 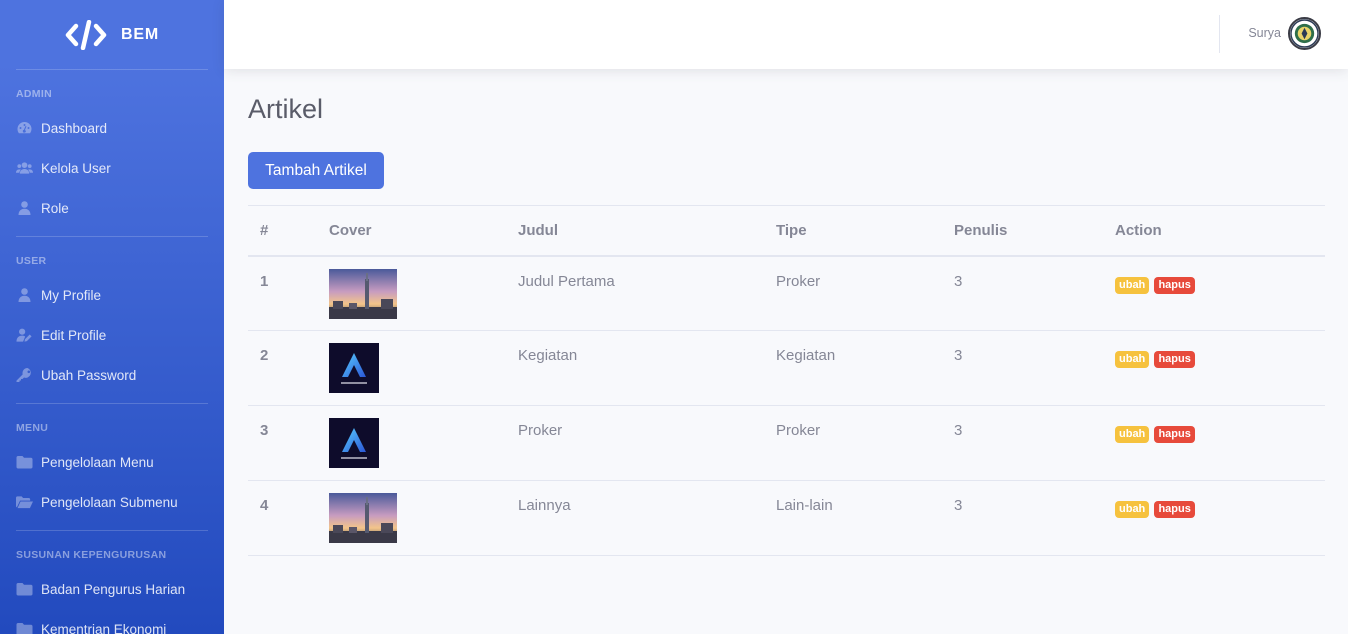 What do you see at coordinates (24, 128) in the screenshot?
I see `tachometer-icon` at bounding box center [24, 128].